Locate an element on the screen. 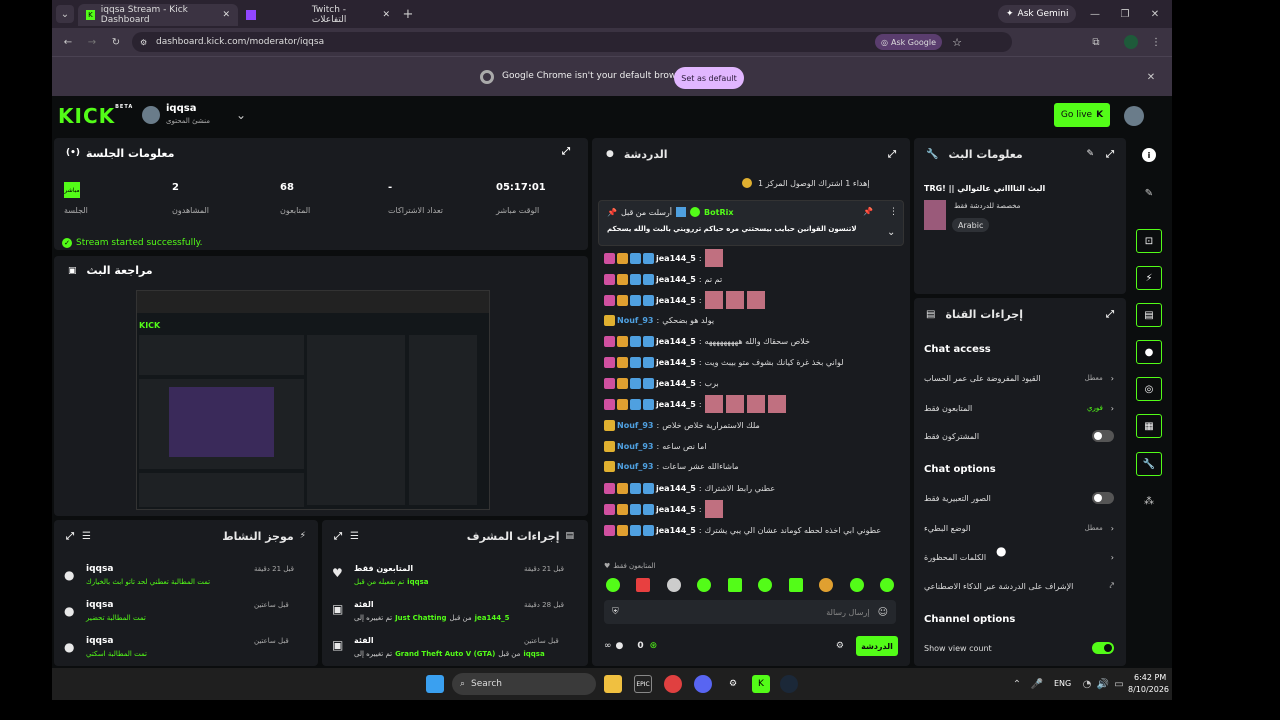 The width and height of the screenshot is (1280, 720). tab-twitch: Twitch - التفاعلات ✕ is located at coordinates (318, 15).